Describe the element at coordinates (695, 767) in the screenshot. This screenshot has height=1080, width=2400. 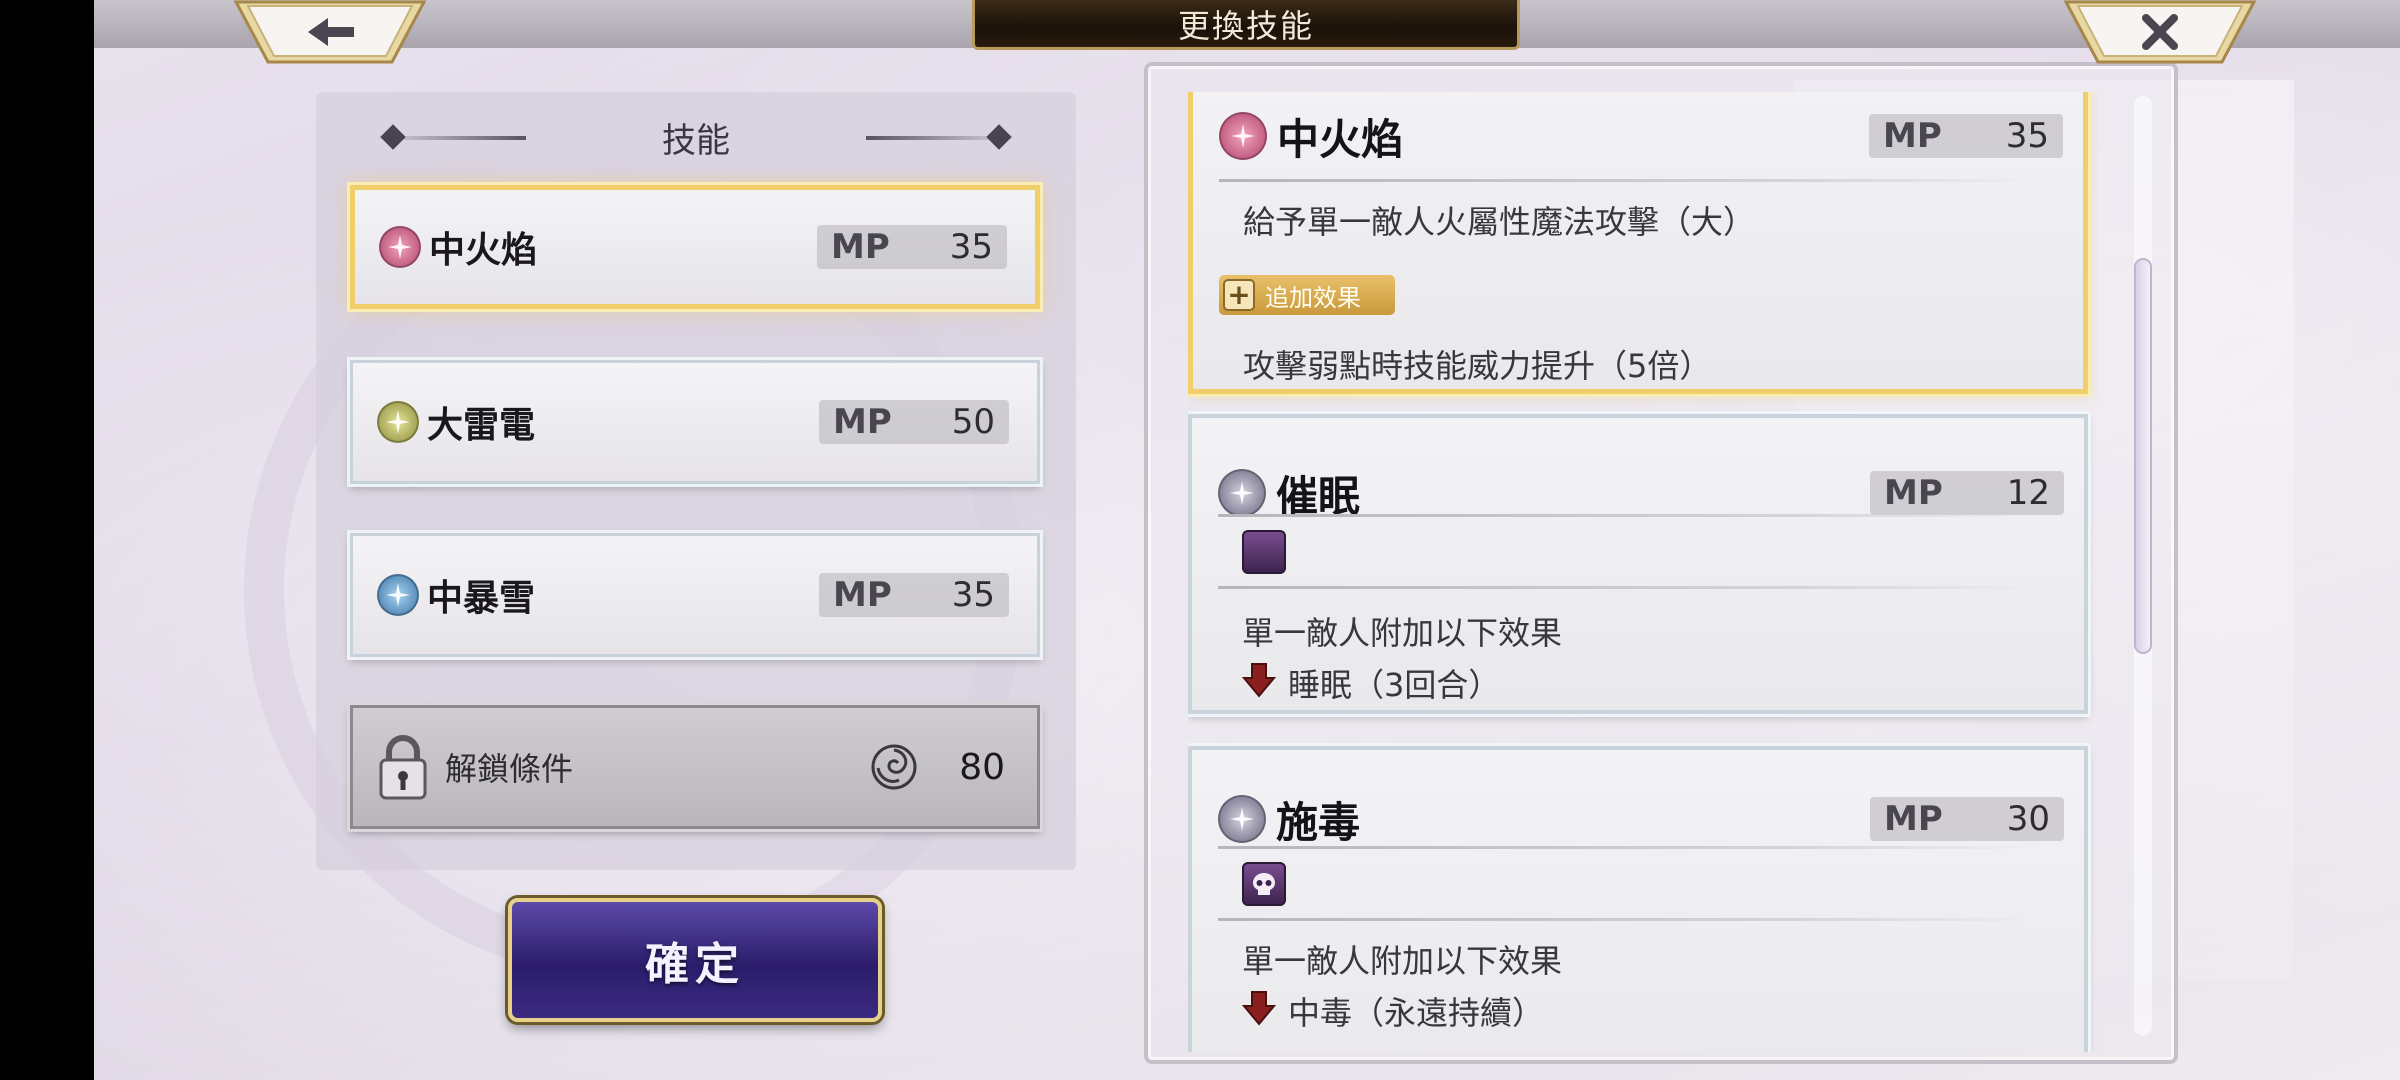
I see `locked-skill-slot: 解鎖條件 80` at that location.